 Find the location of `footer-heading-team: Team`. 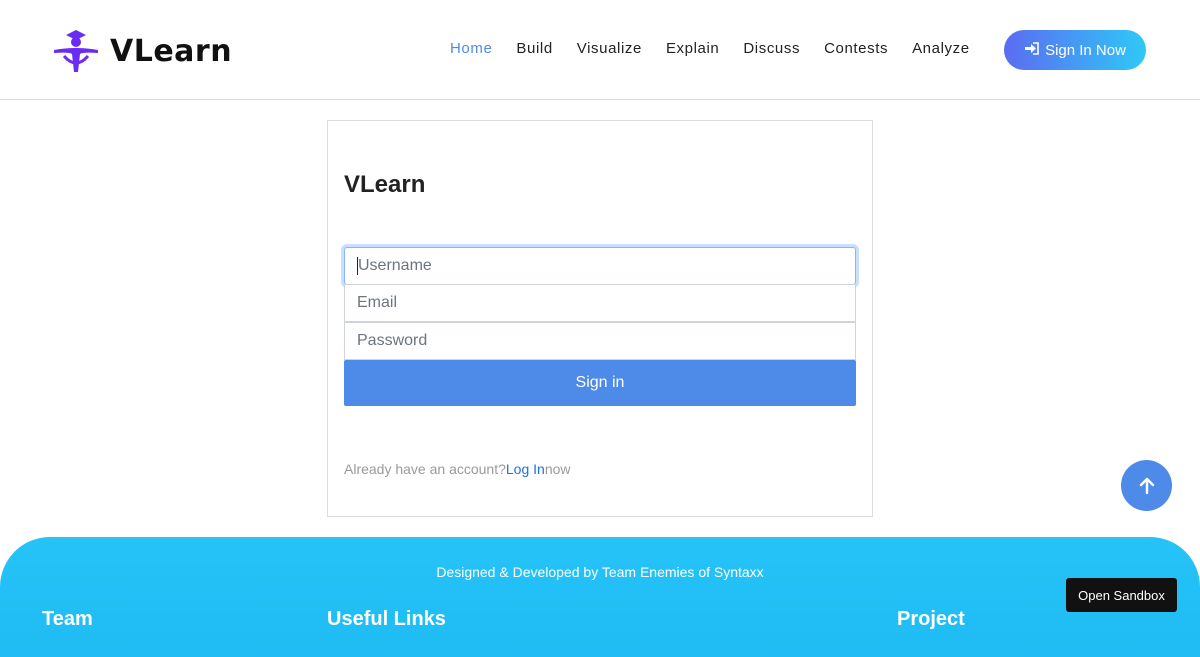

footer-heading-team: Team is located at coordinates (67, 619).